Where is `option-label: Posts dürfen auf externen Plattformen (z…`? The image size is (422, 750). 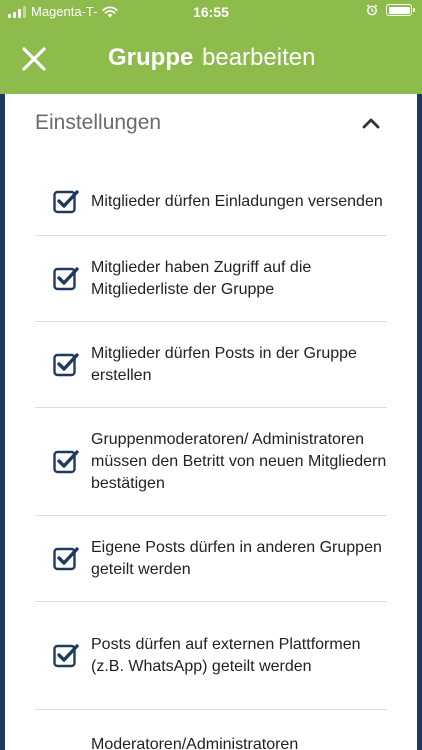 option-label: Posts dürfen auf externen Plattformen (z… is located at coordinates (226, 655).